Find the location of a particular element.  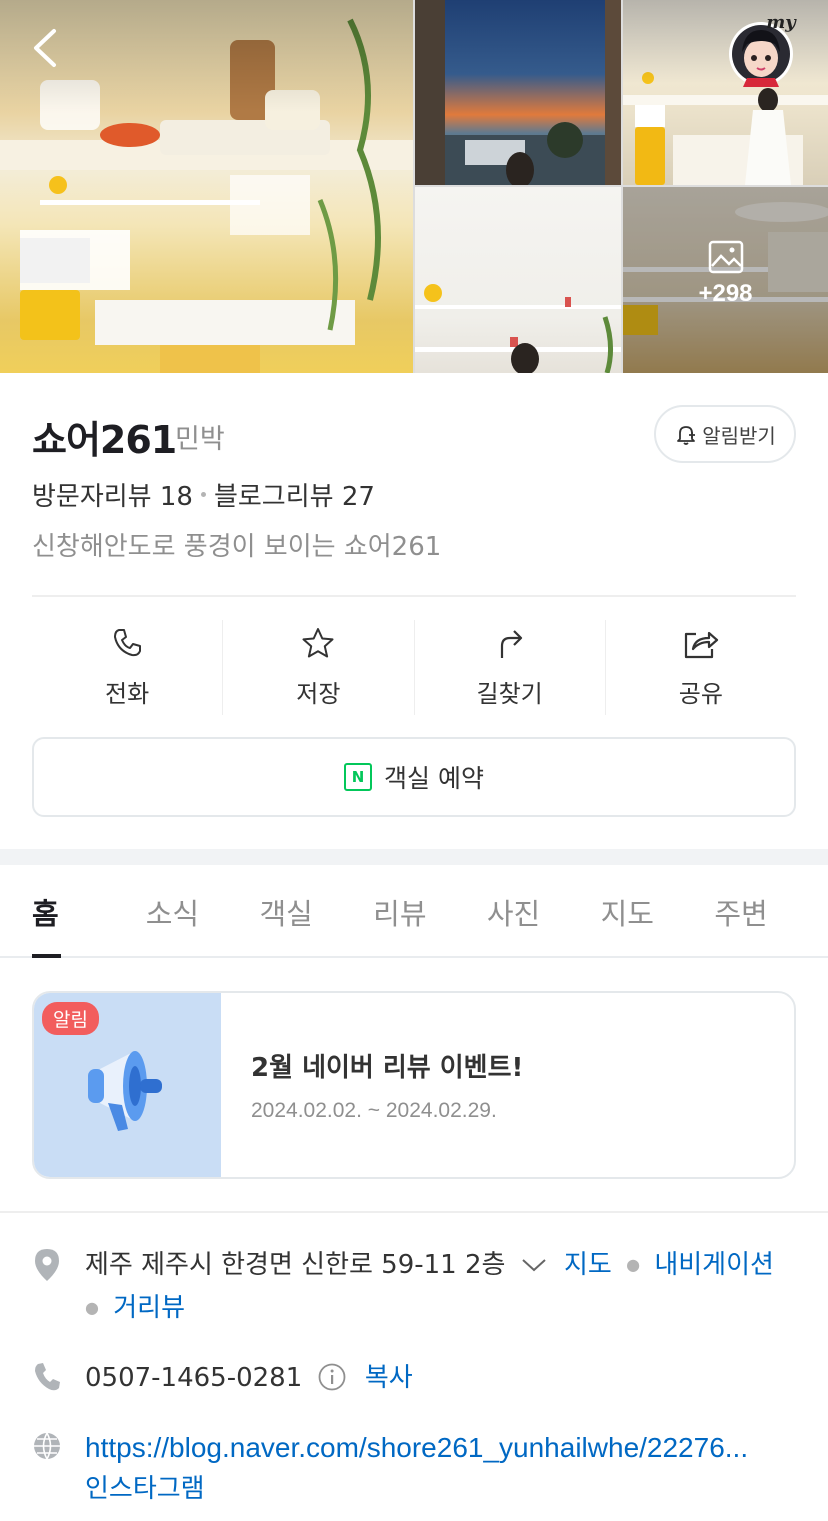

more-photos-count: +298 is located at coordinates (725, 293).